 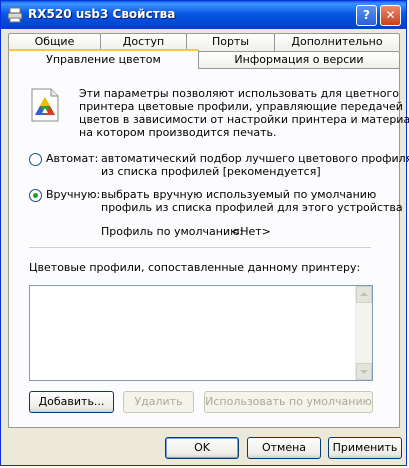 What do you see at coordinates (230, 42) in the screenshot?
I see `tab-ports: Порты` at bounding box center [230, 42].